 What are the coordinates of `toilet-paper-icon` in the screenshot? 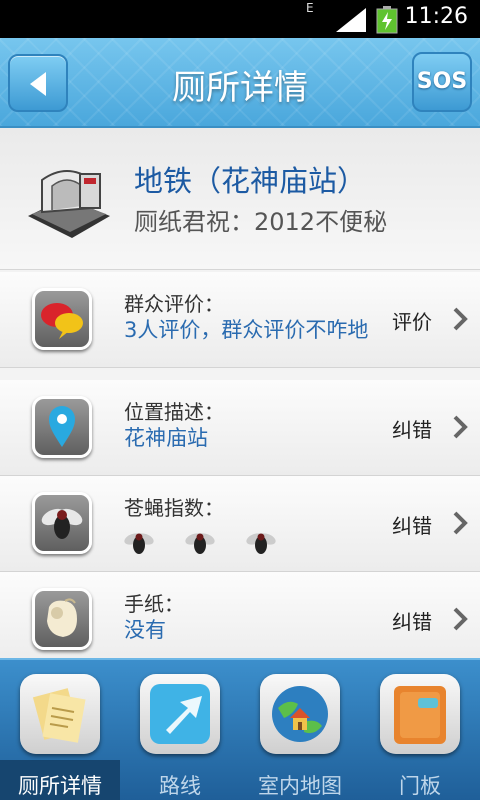 It's located at (62, 619).